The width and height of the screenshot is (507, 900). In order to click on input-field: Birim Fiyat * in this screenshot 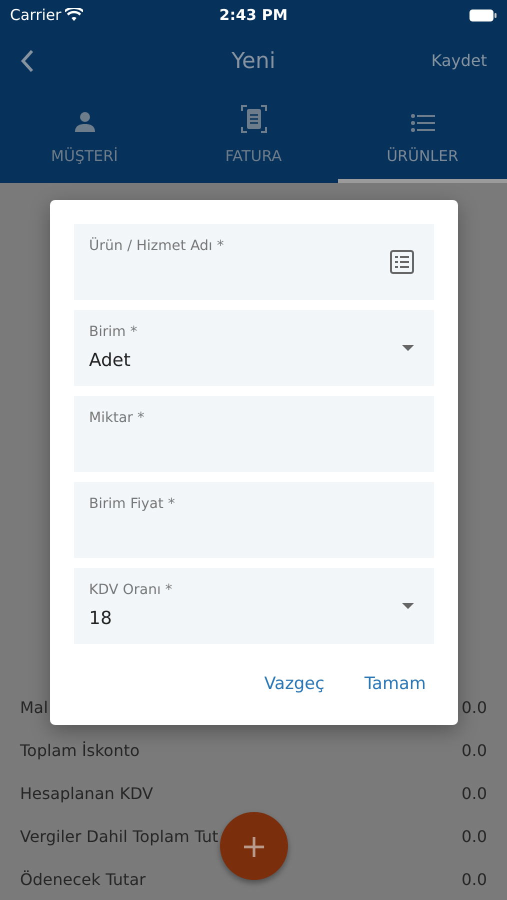, I will do `click(254, 520)`.